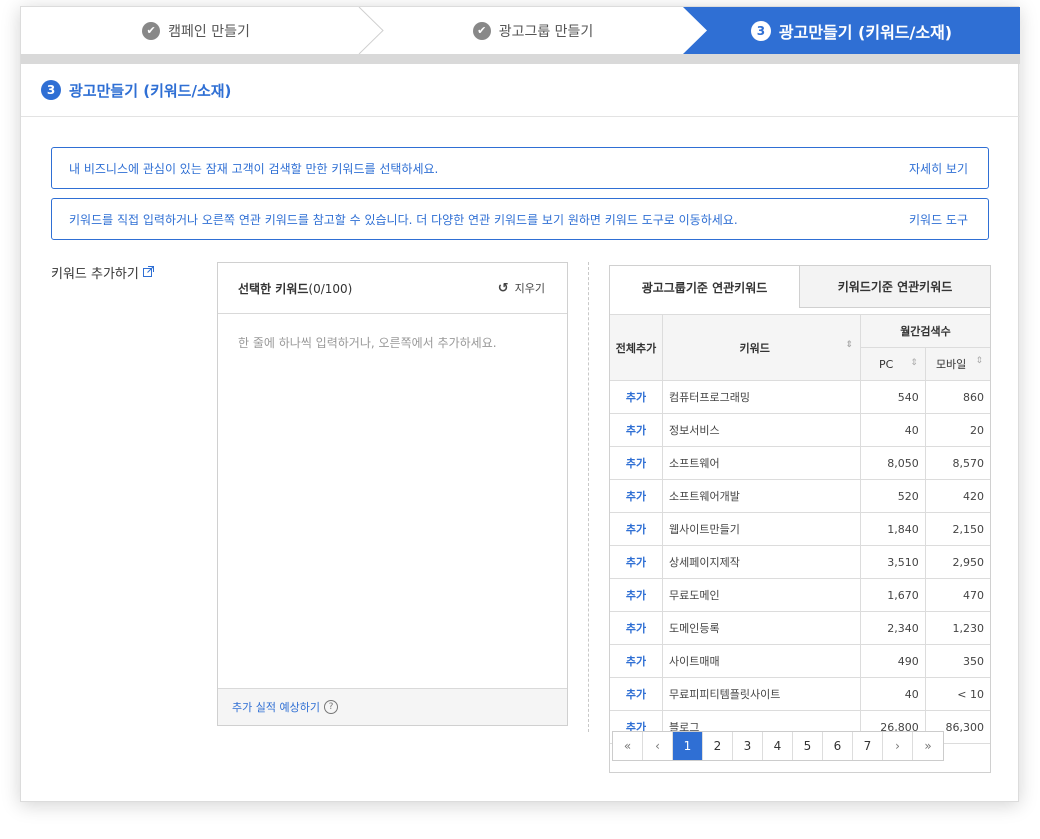  Describe the element at coordinates (938, 168) in the screenshot. I see `learn-more-link: 자세히 보기` at that location.